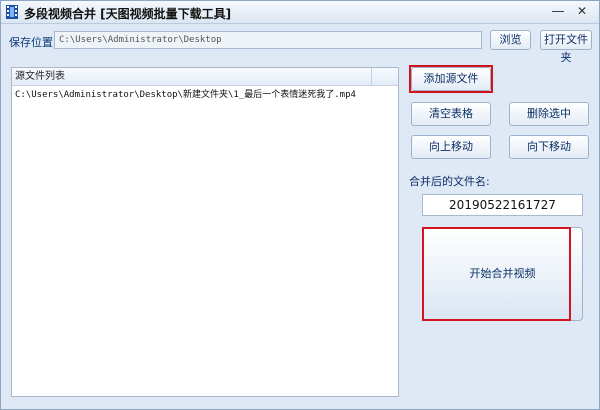 The width and height of the screenshot is (600, 410). What do you see at coordinates (549, 147) in the screenshot?
I see `move-down-button: 向下移动` at bounding box center [549, 147].